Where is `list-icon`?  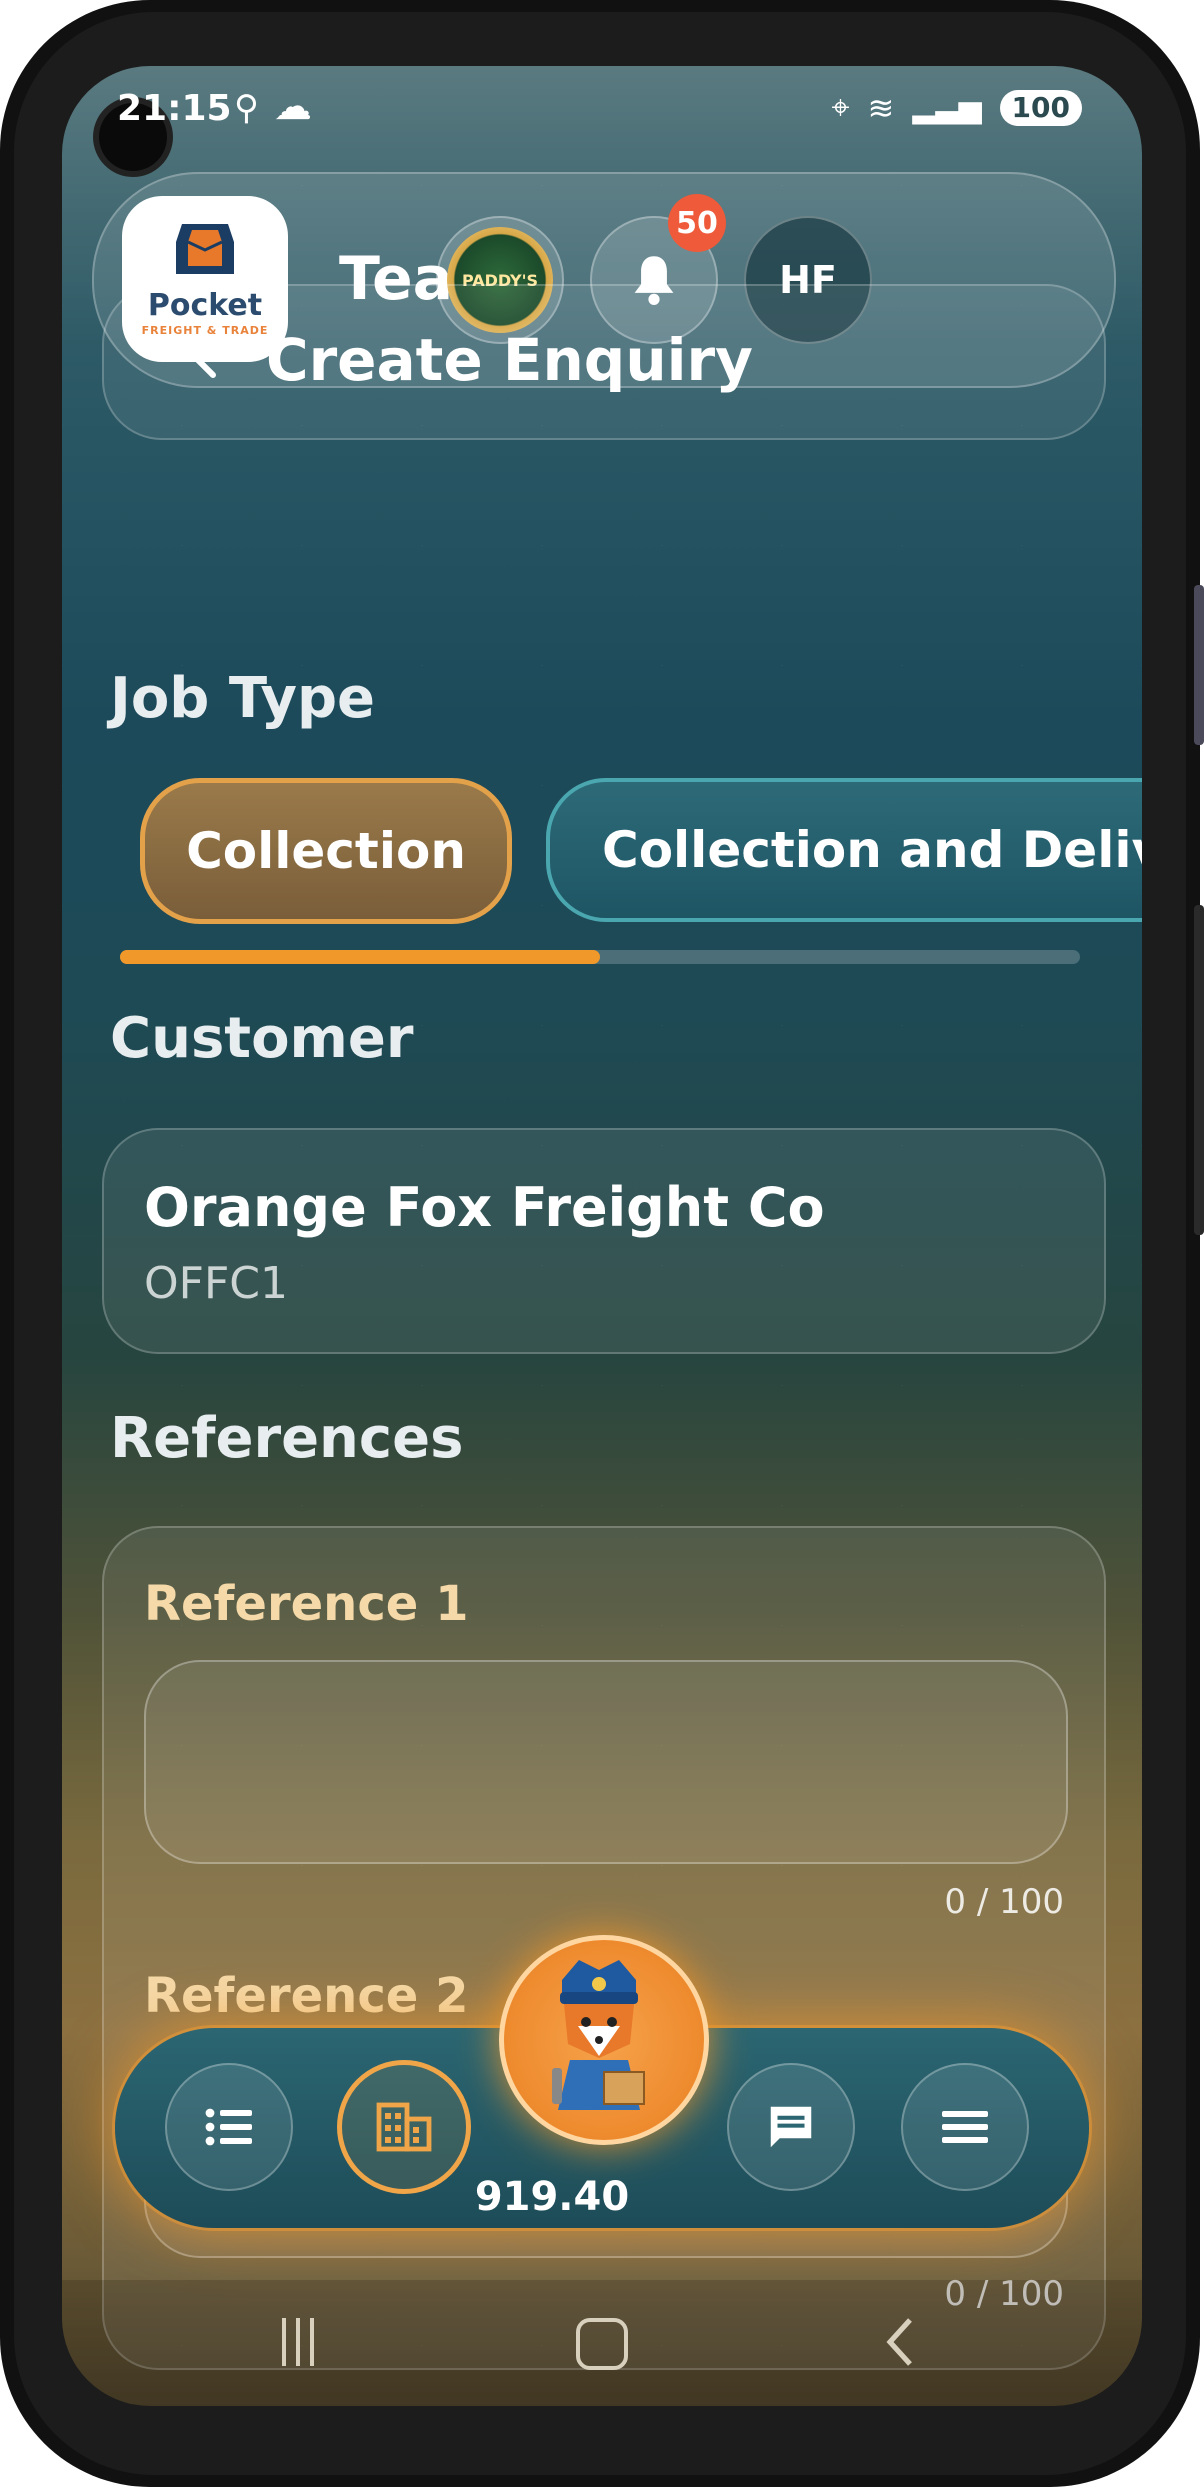 list-icon is located at coordinates (228, 2127).